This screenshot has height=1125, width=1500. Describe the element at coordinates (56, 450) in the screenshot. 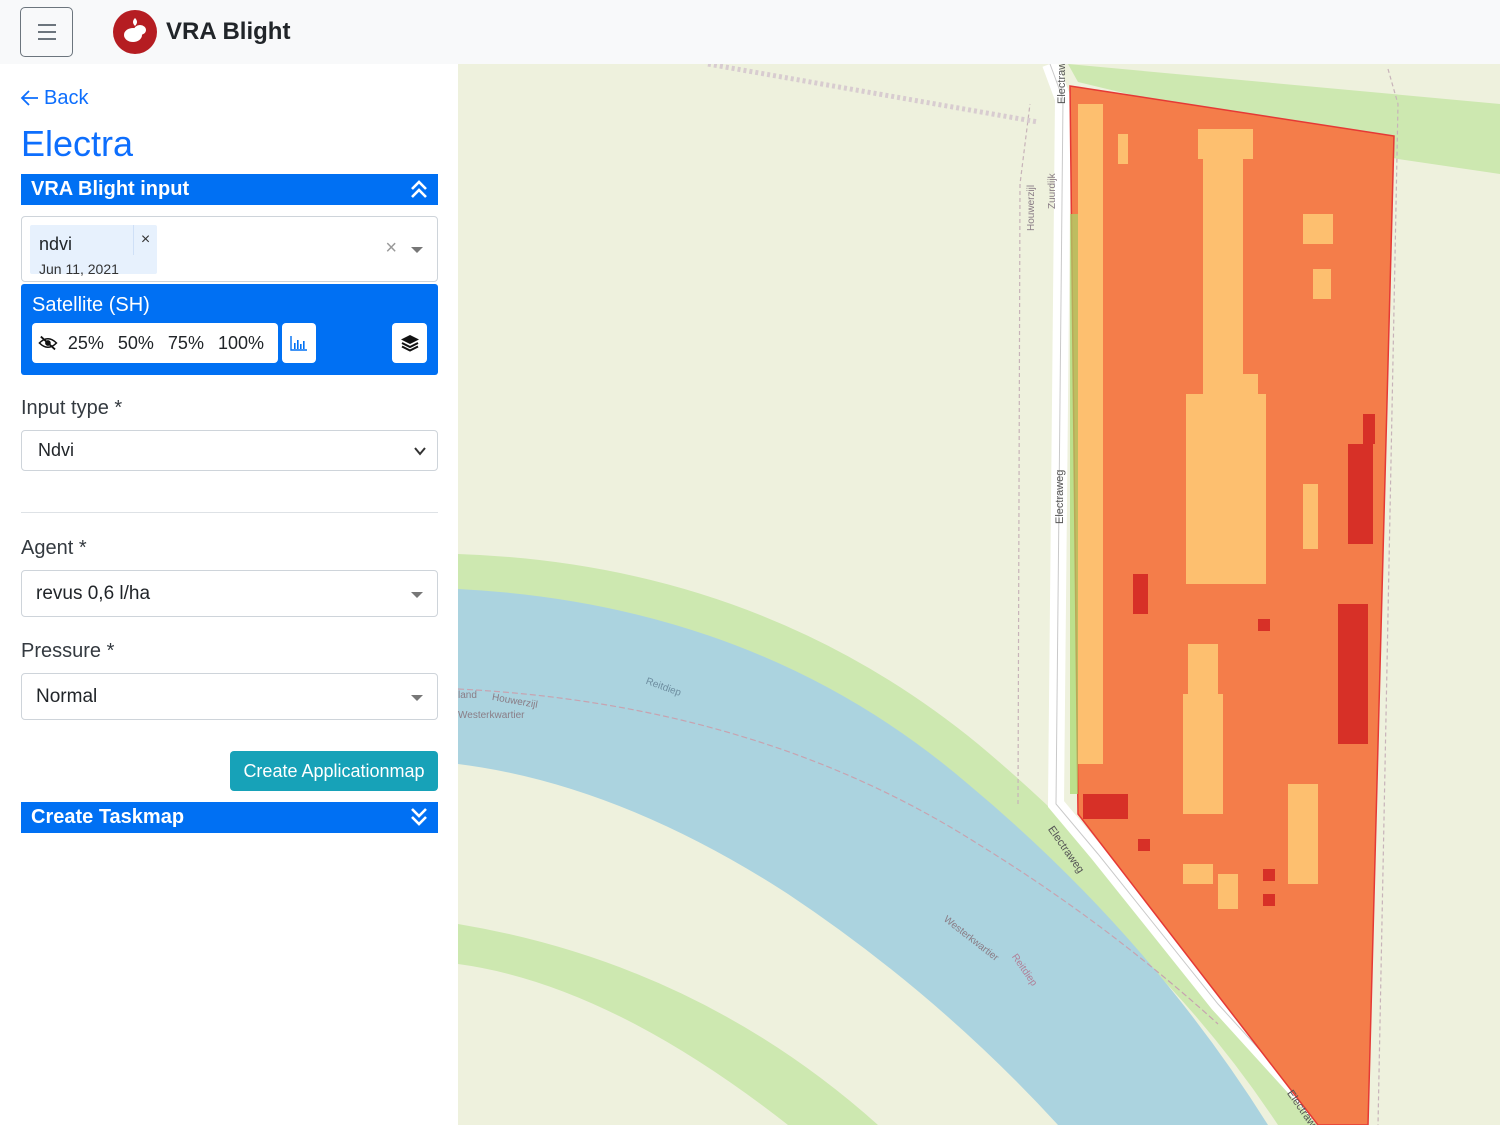

I see `input-type-value: Ndvi` at that location.